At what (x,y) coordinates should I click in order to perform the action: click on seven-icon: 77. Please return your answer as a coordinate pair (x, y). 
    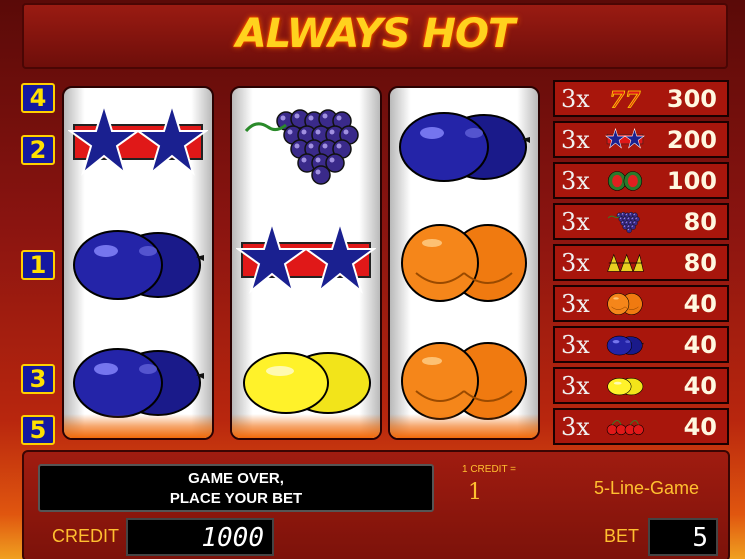
    Looking at the image, I should click on (625, 99).